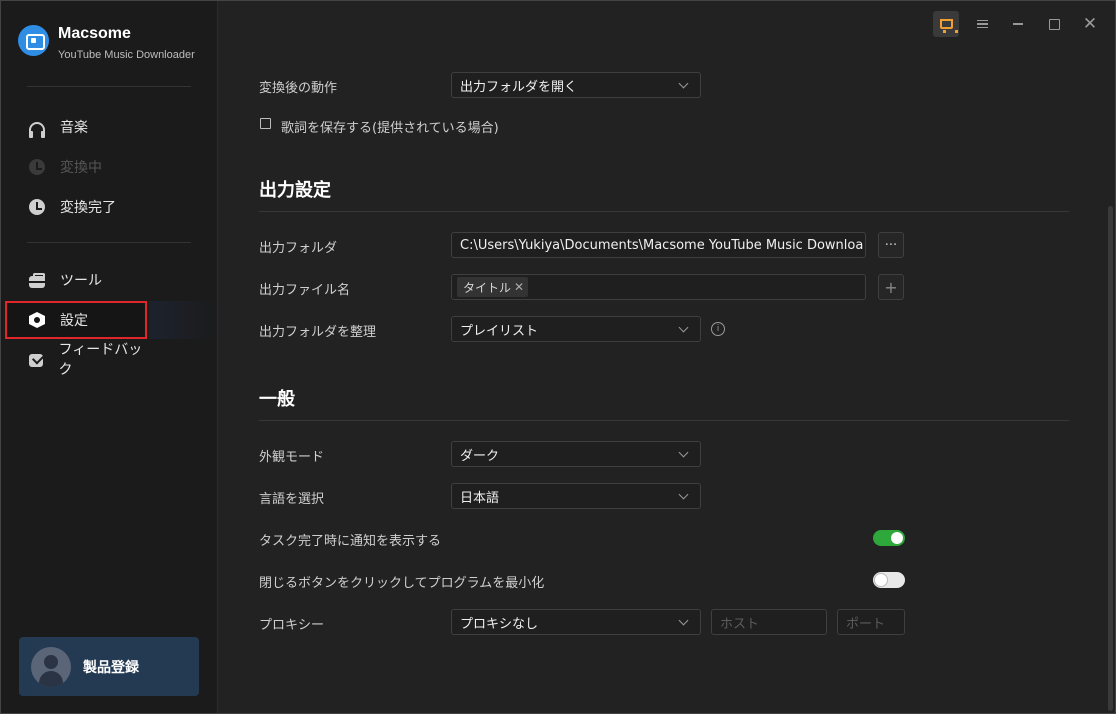 The image size is (1116, 714). What do you see at coordinates (519, 87) in the screenshot?
I see `after-convert-value: 出力フォルダを開く` at bounding box center [519, 87].